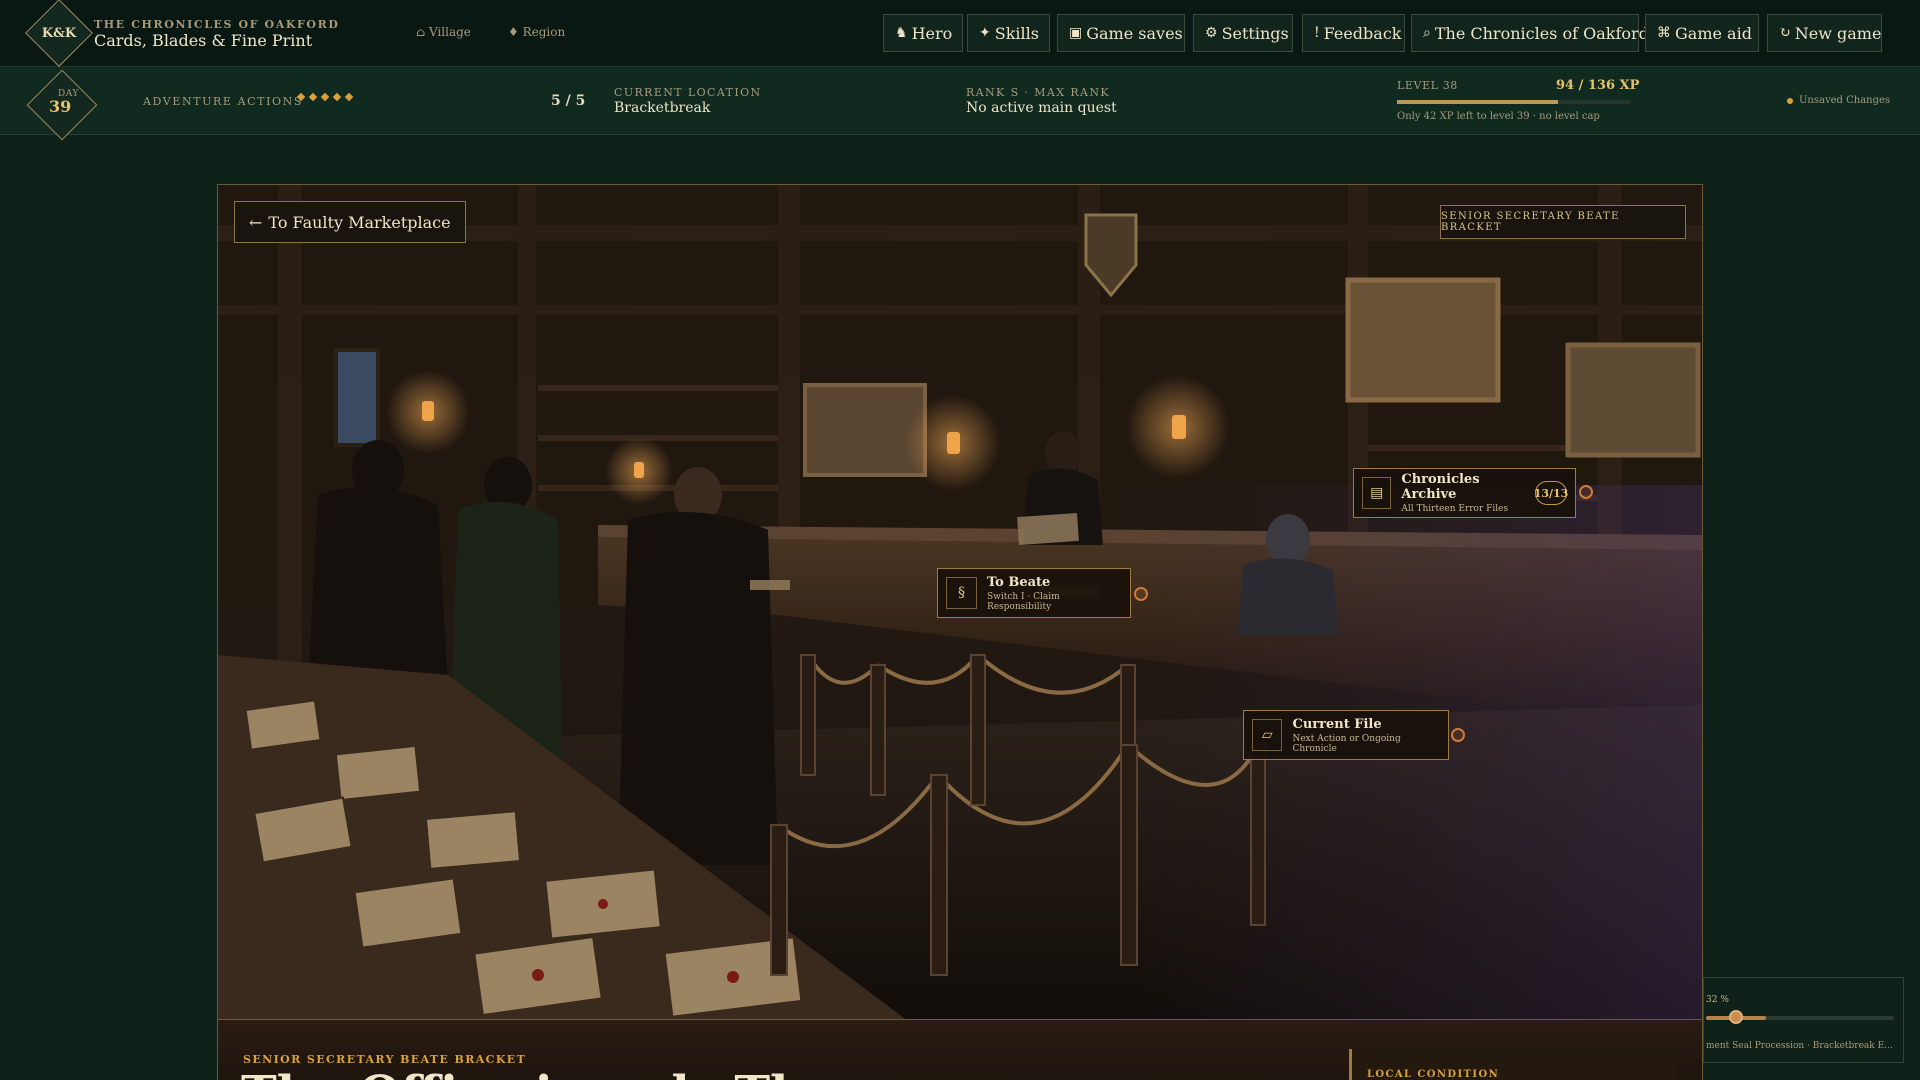  Describe the element at coordinates (1337, 724) in the screenshot. I see `hotspot-title: Current File` at that location.